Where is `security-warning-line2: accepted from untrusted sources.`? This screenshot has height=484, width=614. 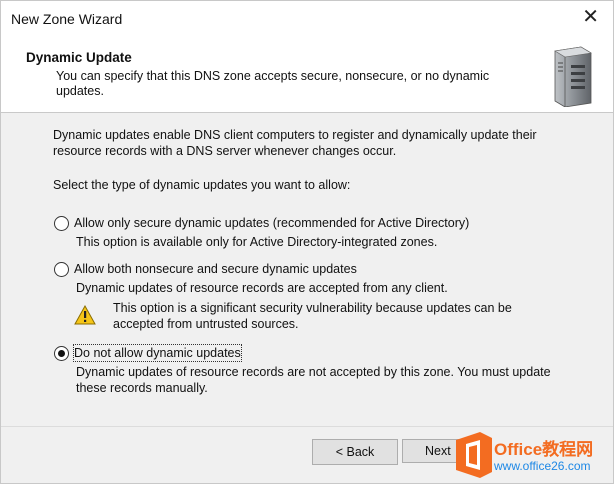 security-warning-line2: accepted from untrusted sources. is located at coordinates (206, 324).